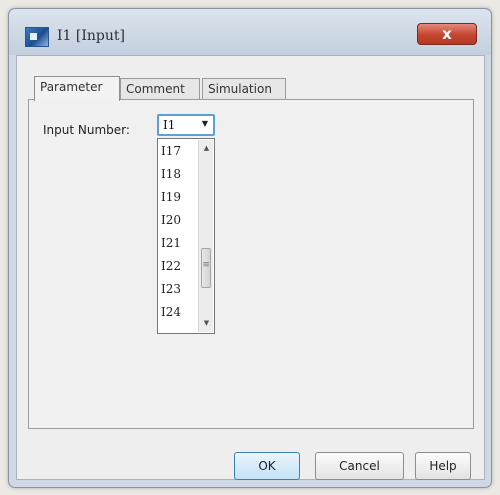 The height and width of the screenshot is (495, 500). I want to click on title-bar: I1 [Input] x, so click(250, 32).